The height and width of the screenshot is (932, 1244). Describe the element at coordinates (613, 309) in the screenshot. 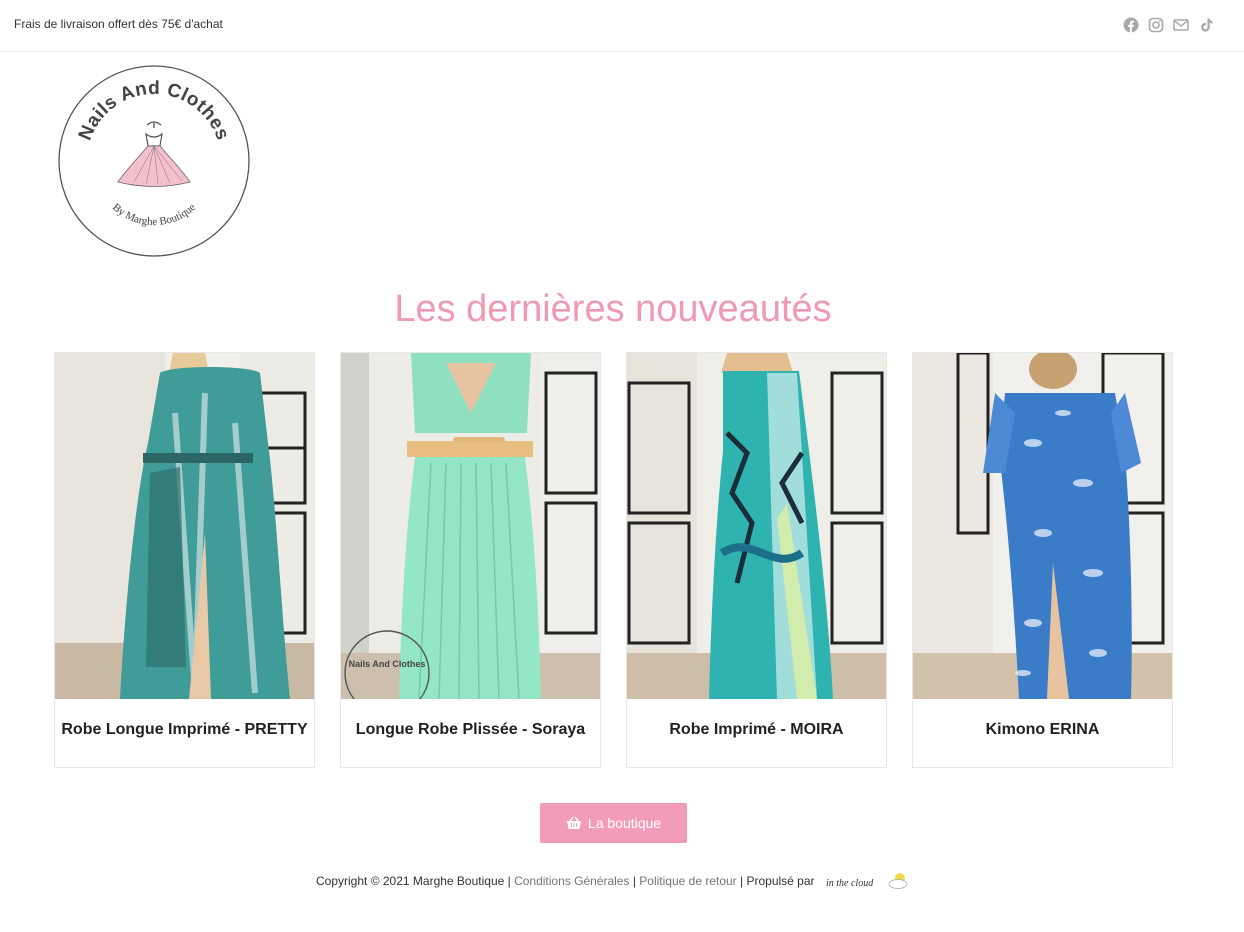

I see `section-title: Les dernières nouveautés` at that location.